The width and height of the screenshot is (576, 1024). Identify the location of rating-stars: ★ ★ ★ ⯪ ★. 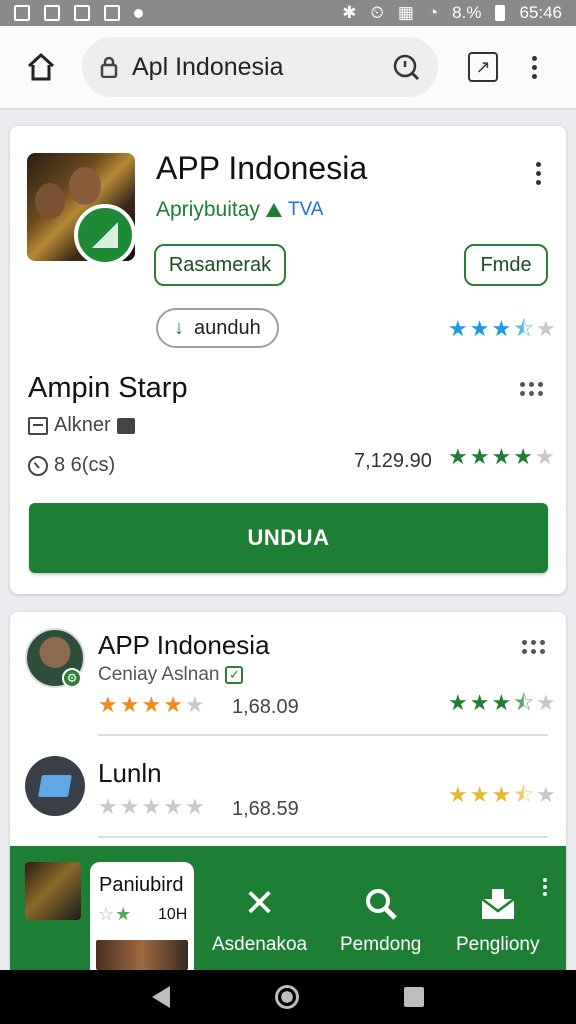
(502, 329).